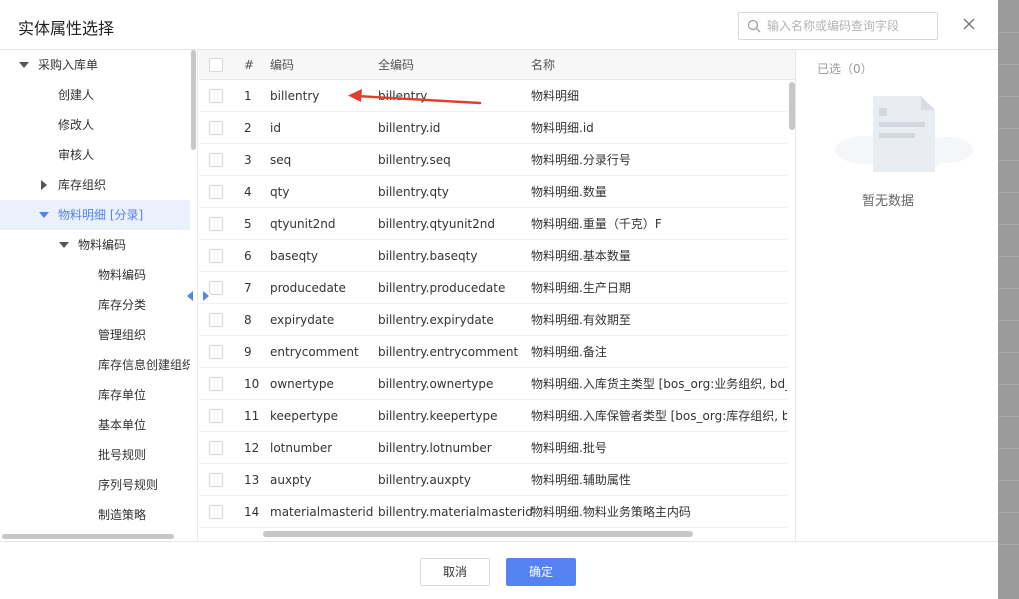 The width and height of the screenshot is (1019, 599). Describe the element at coordinates (280, 192) in the screenshot. I see `row-code: qty` at that location.